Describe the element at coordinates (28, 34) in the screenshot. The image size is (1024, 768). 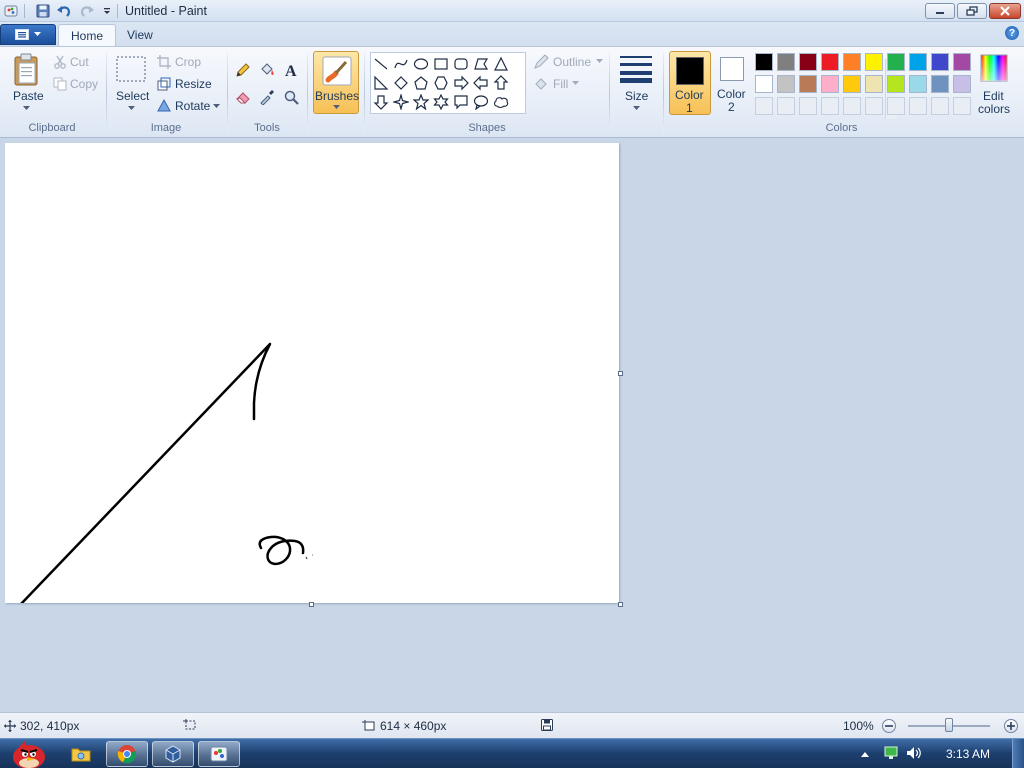
I see `paint-menu-button` at that location.